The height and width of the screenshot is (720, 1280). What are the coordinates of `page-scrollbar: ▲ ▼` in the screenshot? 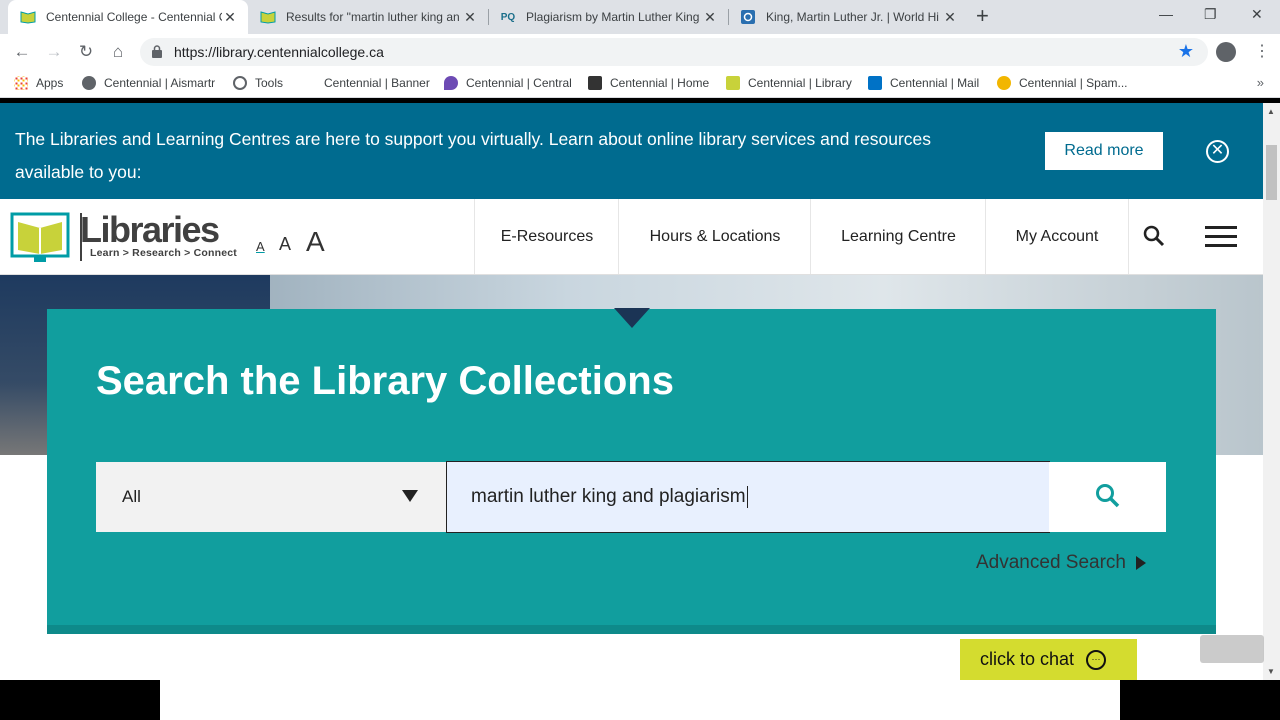 It's located at (1271, 391).